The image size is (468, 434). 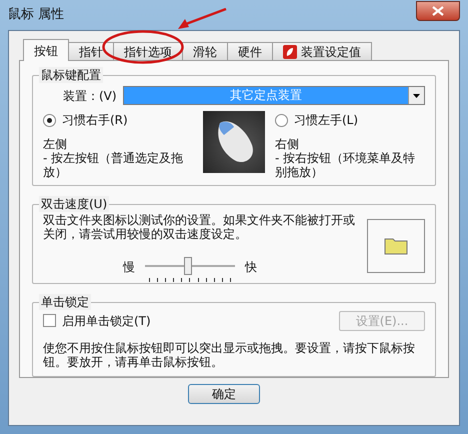 I want to click on speed-slider, so click(x=190, y=269).